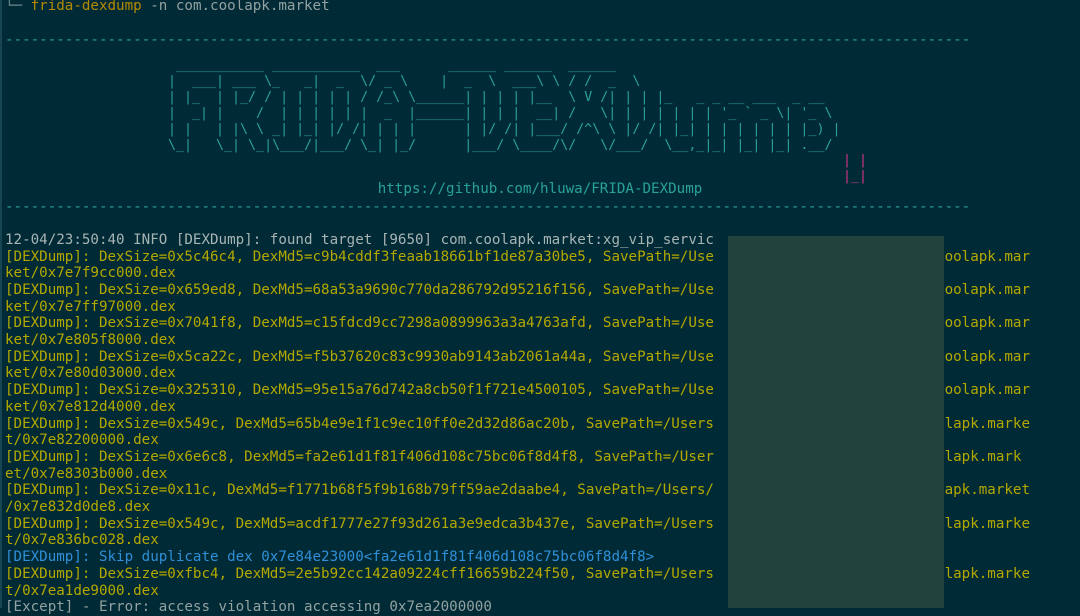 The height and width of the screenshot is (616, 1080). I want to click on command-program: frida-dexdump, so click(86, 7).